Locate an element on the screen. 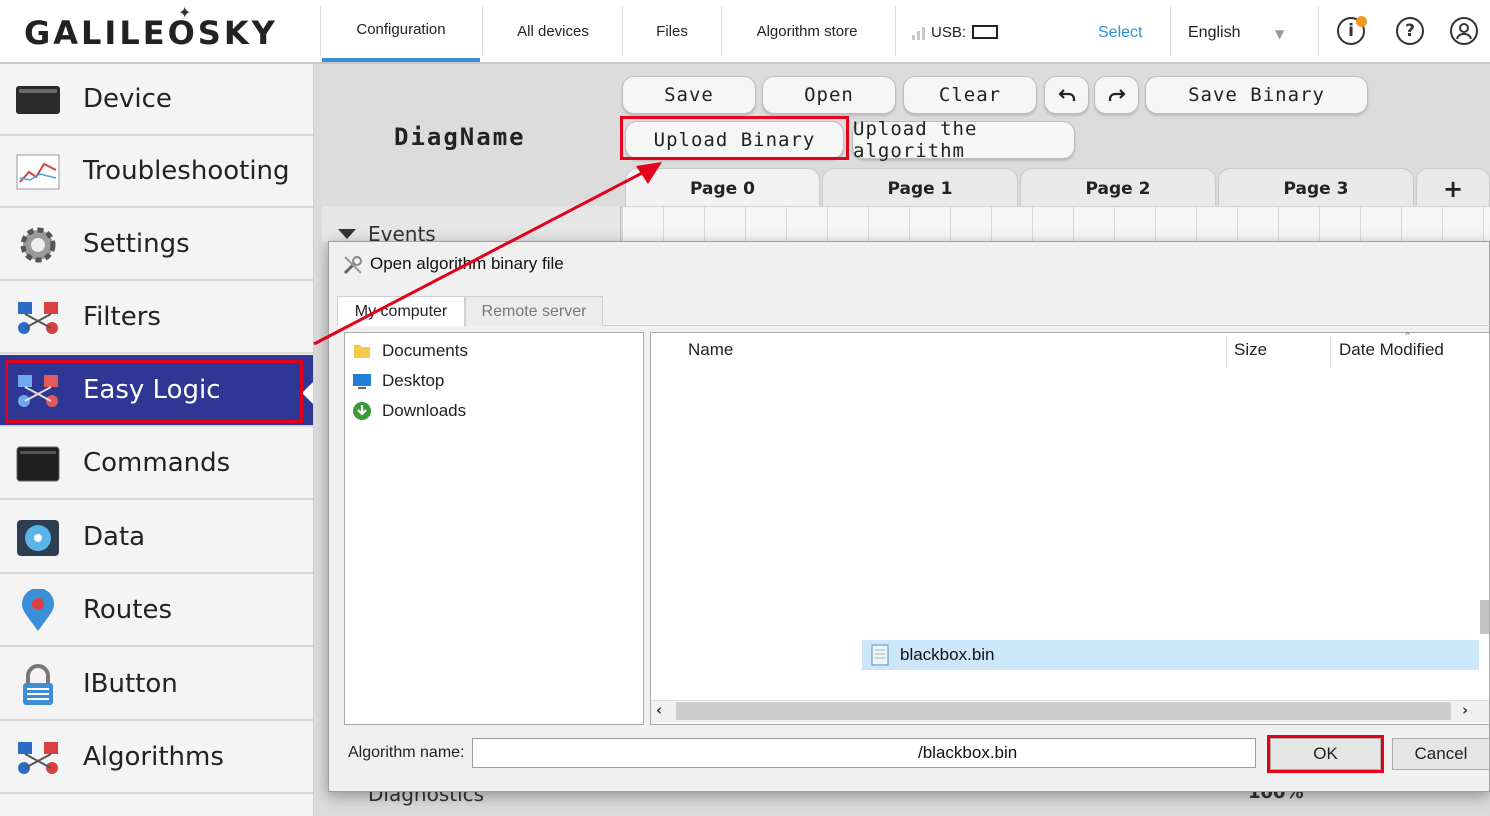  annotation-arrow is located at coordinates (487, 254).